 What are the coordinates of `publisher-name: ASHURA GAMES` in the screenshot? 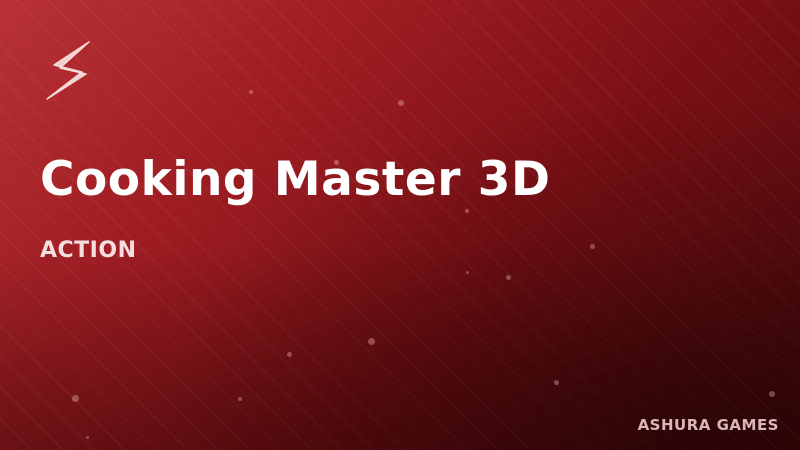 It's located at (708, 425).